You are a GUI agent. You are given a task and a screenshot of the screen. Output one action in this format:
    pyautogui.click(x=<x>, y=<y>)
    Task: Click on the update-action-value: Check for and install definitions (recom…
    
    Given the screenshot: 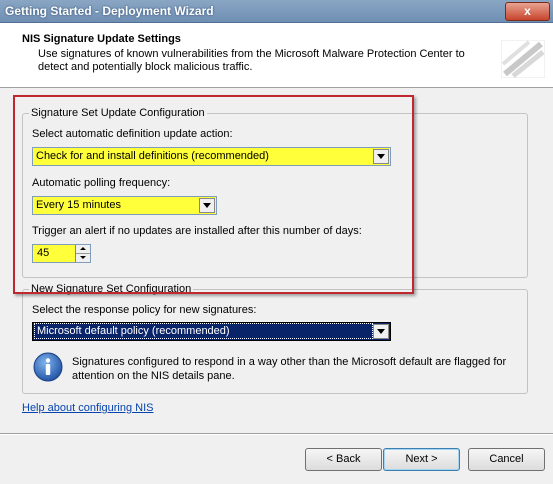 What is the action you would take?
    pyautogui.click(x=152, y=156)
    